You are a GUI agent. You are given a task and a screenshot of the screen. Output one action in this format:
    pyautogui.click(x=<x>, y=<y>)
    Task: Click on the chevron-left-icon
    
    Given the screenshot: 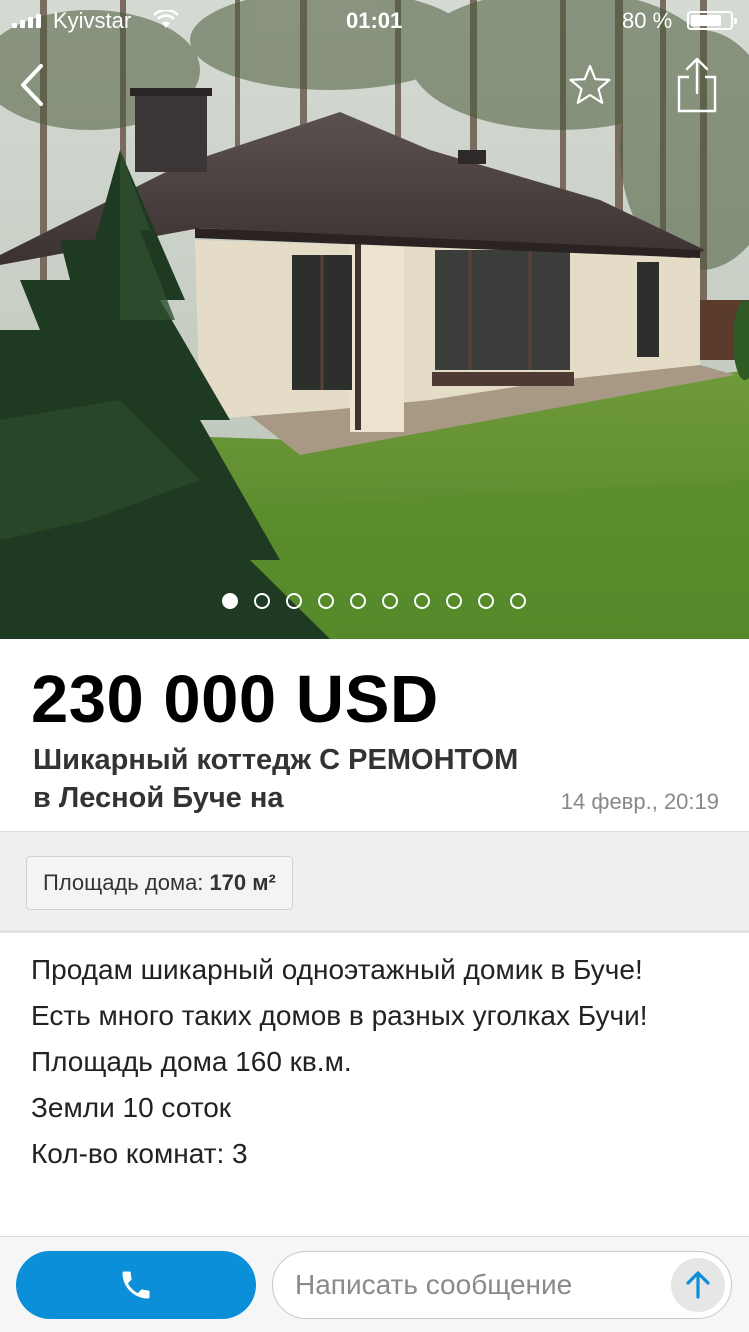 What is the action you would take?
    pyautogui.click(x=32, y=85)
    